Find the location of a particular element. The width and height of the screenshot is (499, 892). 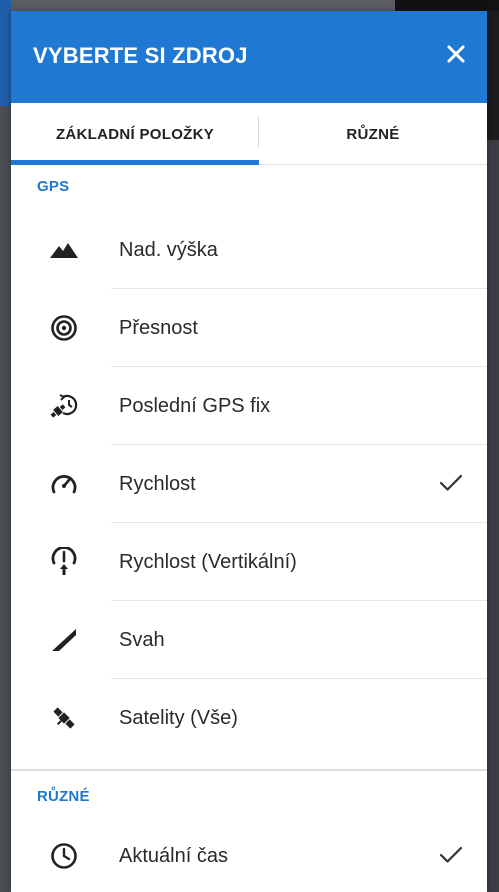

list-item-slope: Svah is located at coordinates (249, 640).